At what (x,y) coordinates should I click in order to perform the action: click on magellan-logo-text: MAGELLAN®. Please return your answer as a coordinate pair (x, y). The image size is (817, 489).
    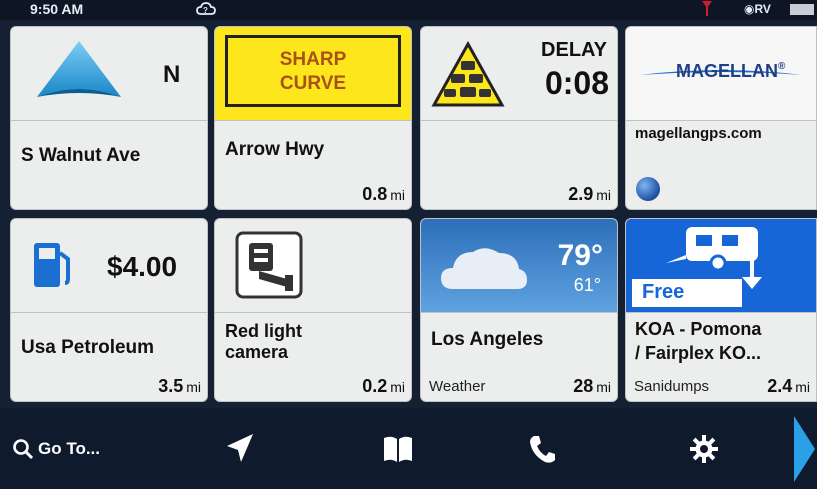
    Looking at the image, I should click on (730, 71).